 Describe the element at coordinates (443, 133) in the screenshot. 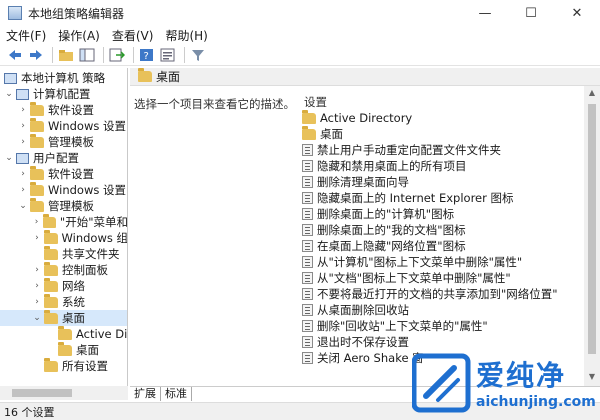

I see `list-item-folder: 桌面` at that location.